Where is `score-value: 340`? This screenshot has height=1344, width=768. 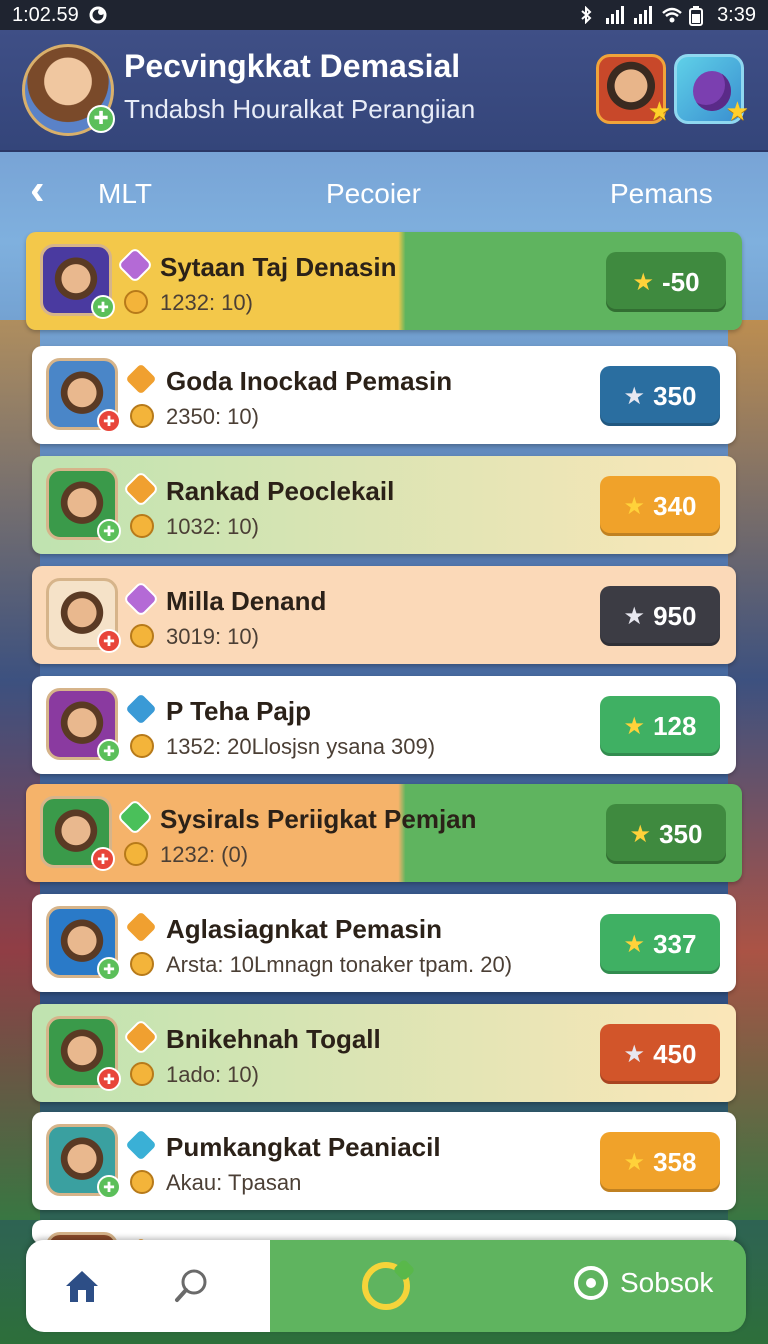 score-value: 340 is located at coordinates (675, 505).